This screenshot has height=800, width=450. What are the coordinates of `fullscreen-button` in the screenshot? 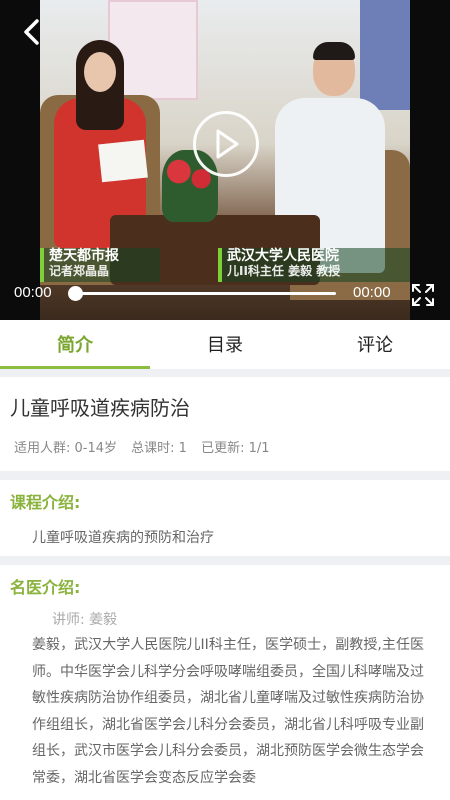 It's located at (423, 295).